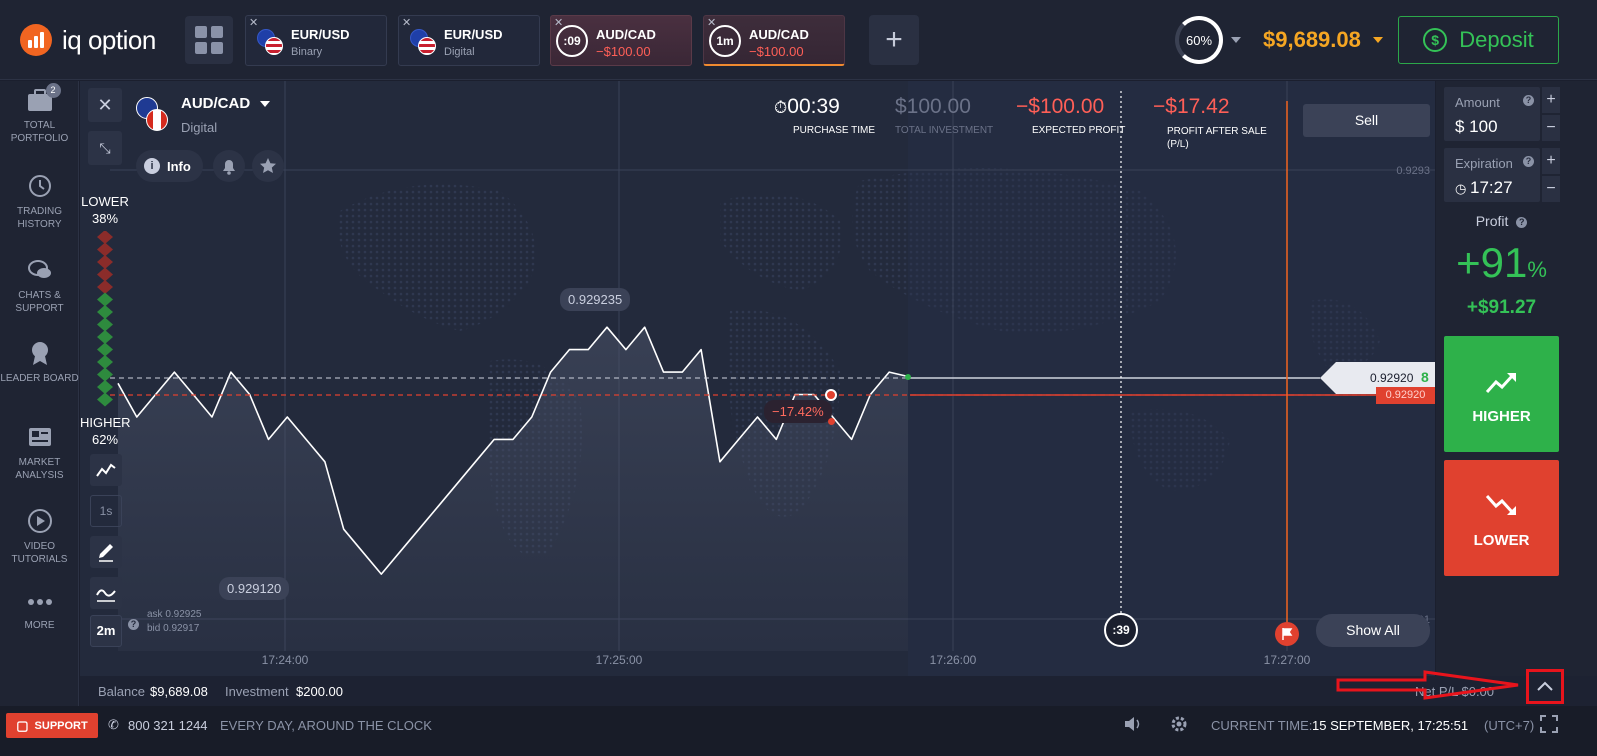 The image size is (1597, 756). I want to click on minimize-chart-button: ⤡, so click(105, 148).